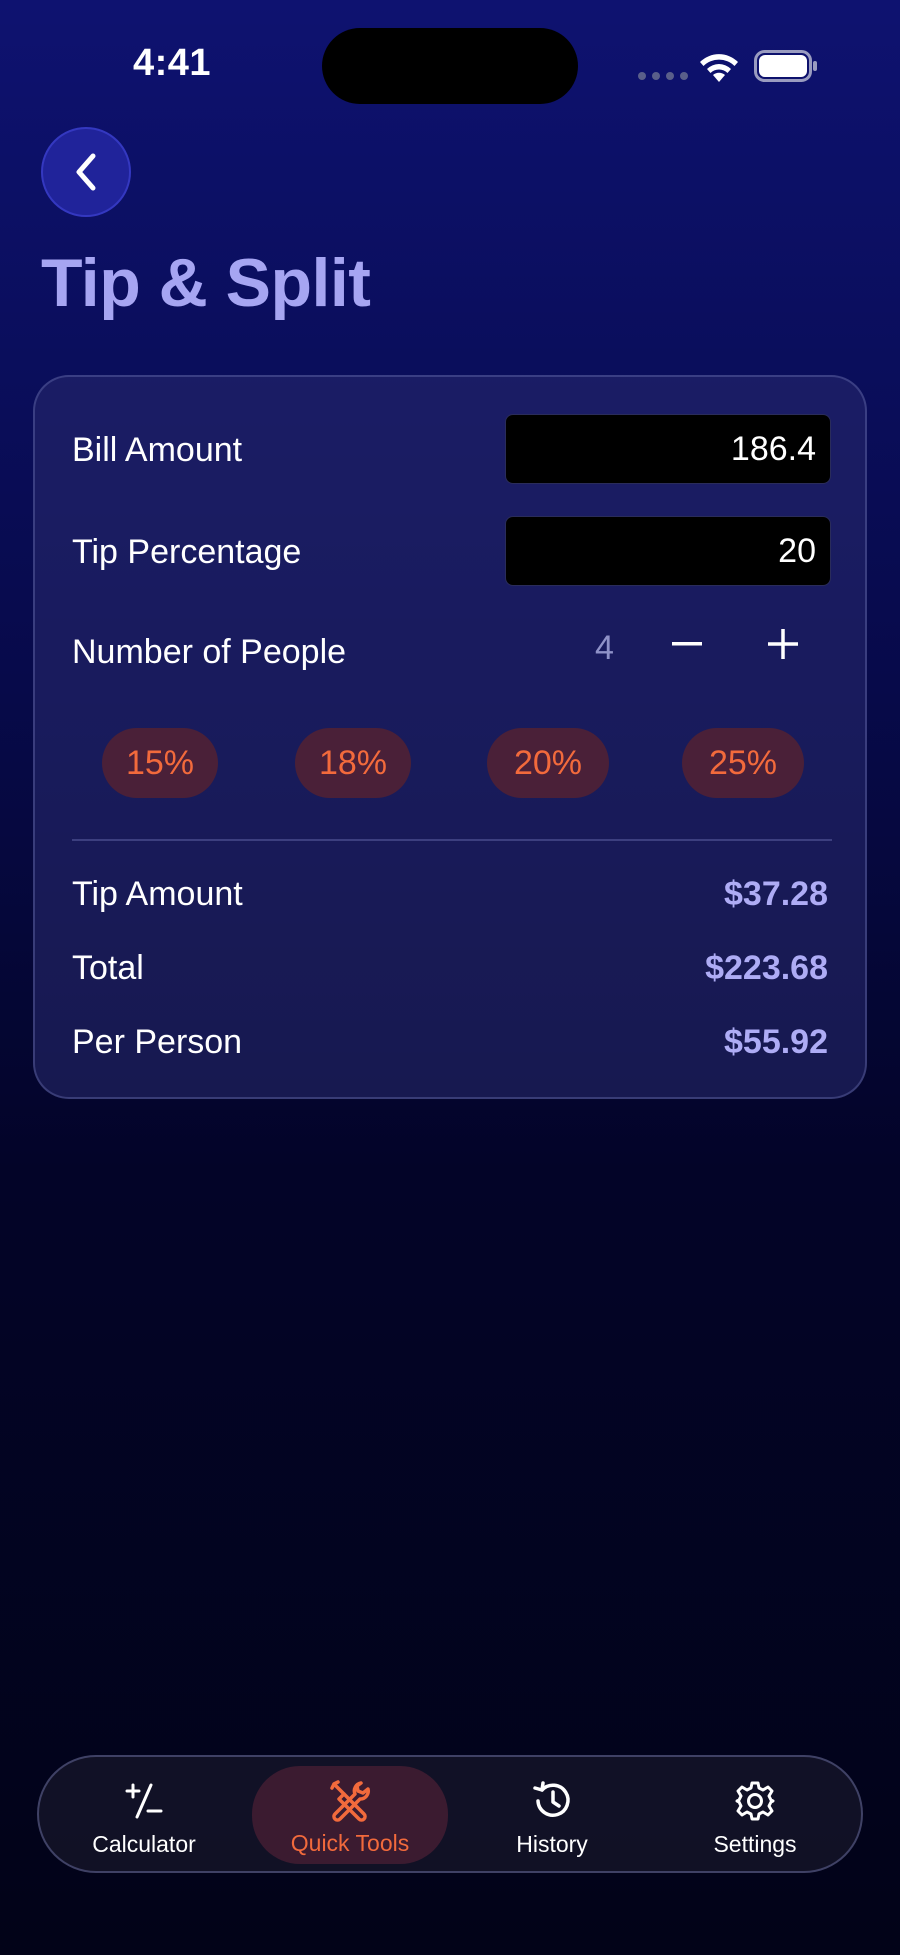 This screenshot has height=1955, width=900. Describe the element at coordinates (755, 1801) in the screenshot. I see `gear-icon` at that location.